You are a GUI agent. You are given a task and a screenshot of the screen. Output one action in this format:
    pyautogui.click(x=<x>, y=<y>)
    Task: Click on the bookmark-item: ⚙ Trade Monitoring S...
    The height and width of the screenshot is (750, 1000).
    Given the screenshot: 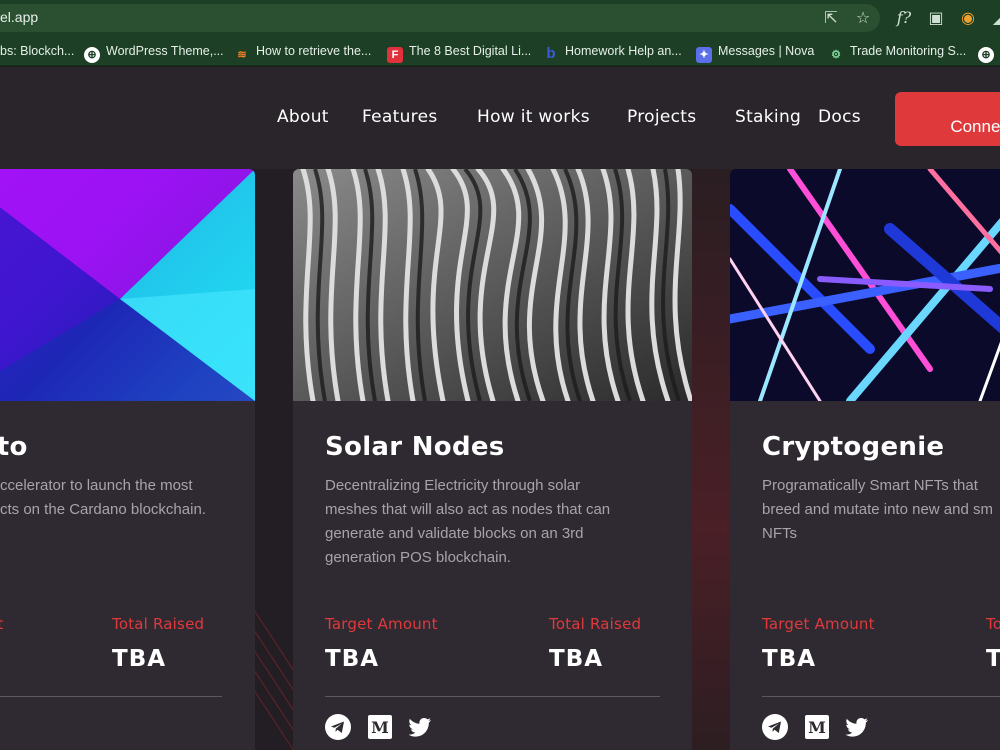 What is the action you would take?
    pyautogui.click(x=897, y=51)
    